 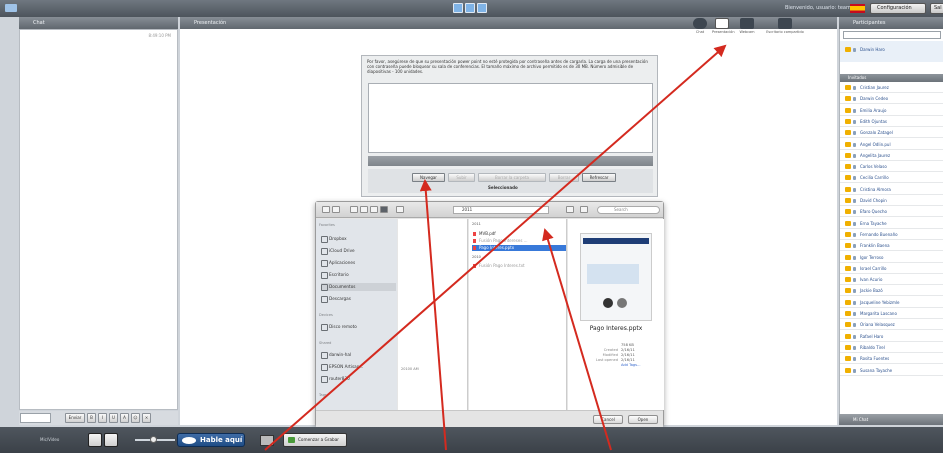 What do you see at coordinates (892, 35) in the screenshot?
I see `participants-search-input` at bounding box center [892, 35].